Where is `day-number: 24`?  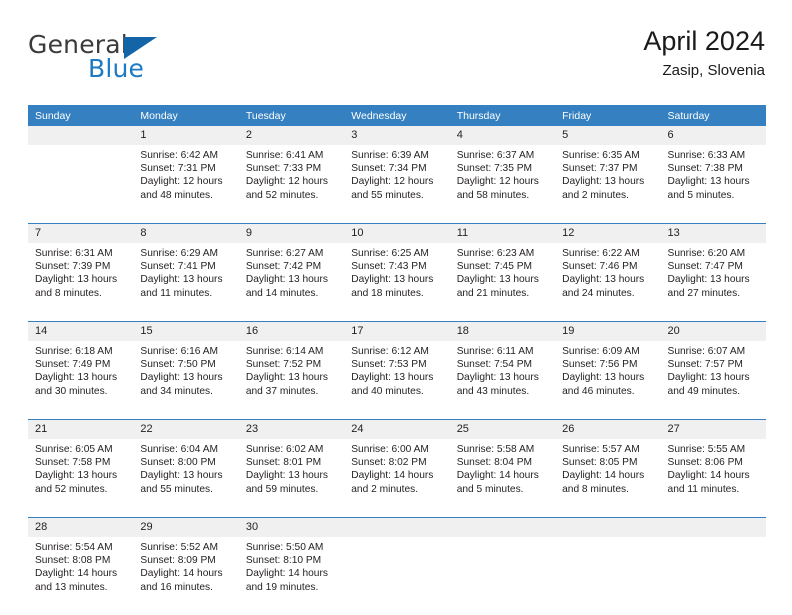 day-number: 24 is located at coordinates (397, 429).